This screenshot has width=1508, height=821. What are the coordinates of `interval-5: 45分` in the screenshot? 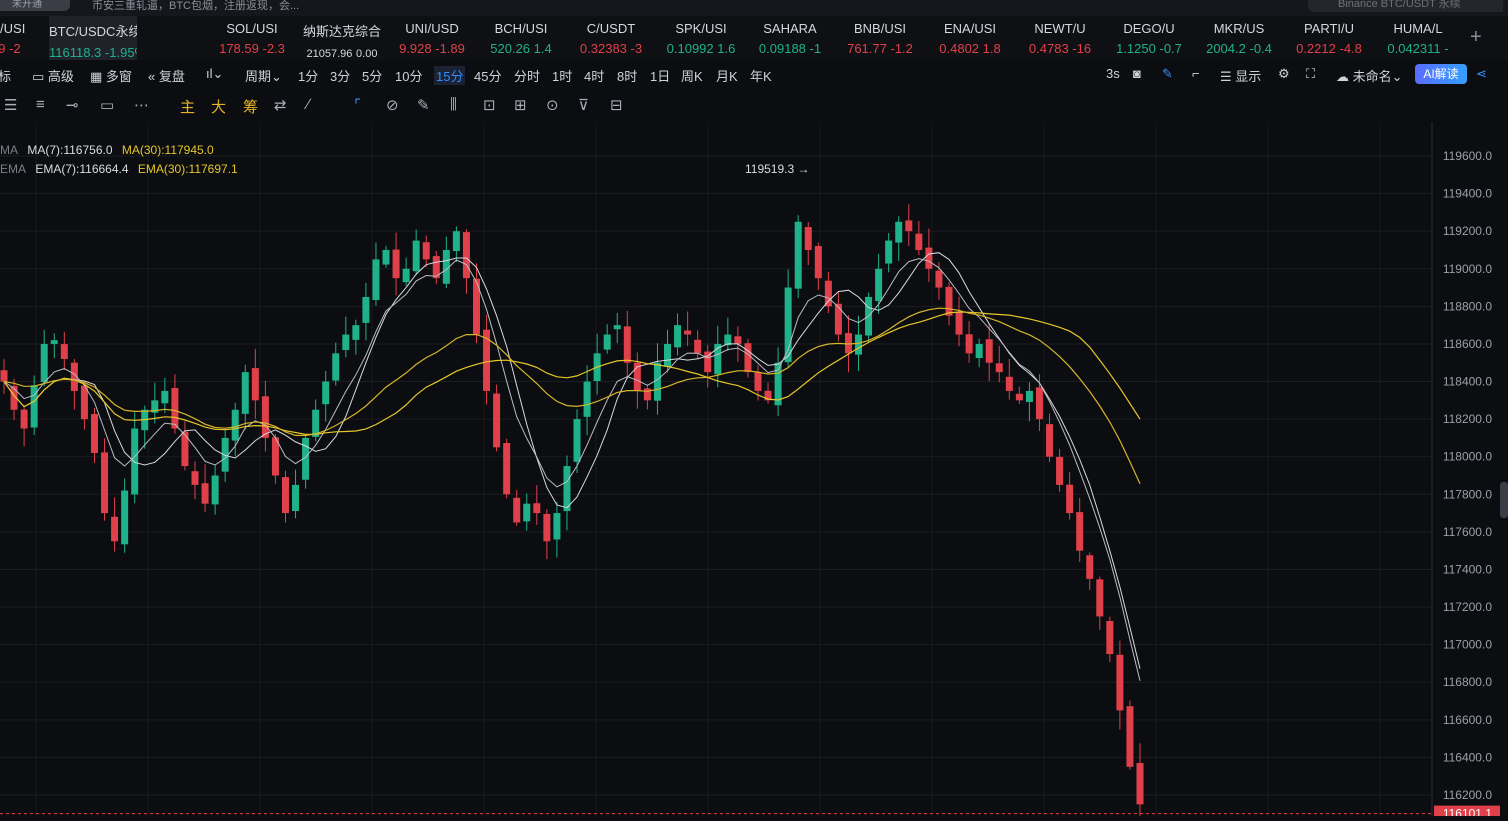 It's located at (487, 75).